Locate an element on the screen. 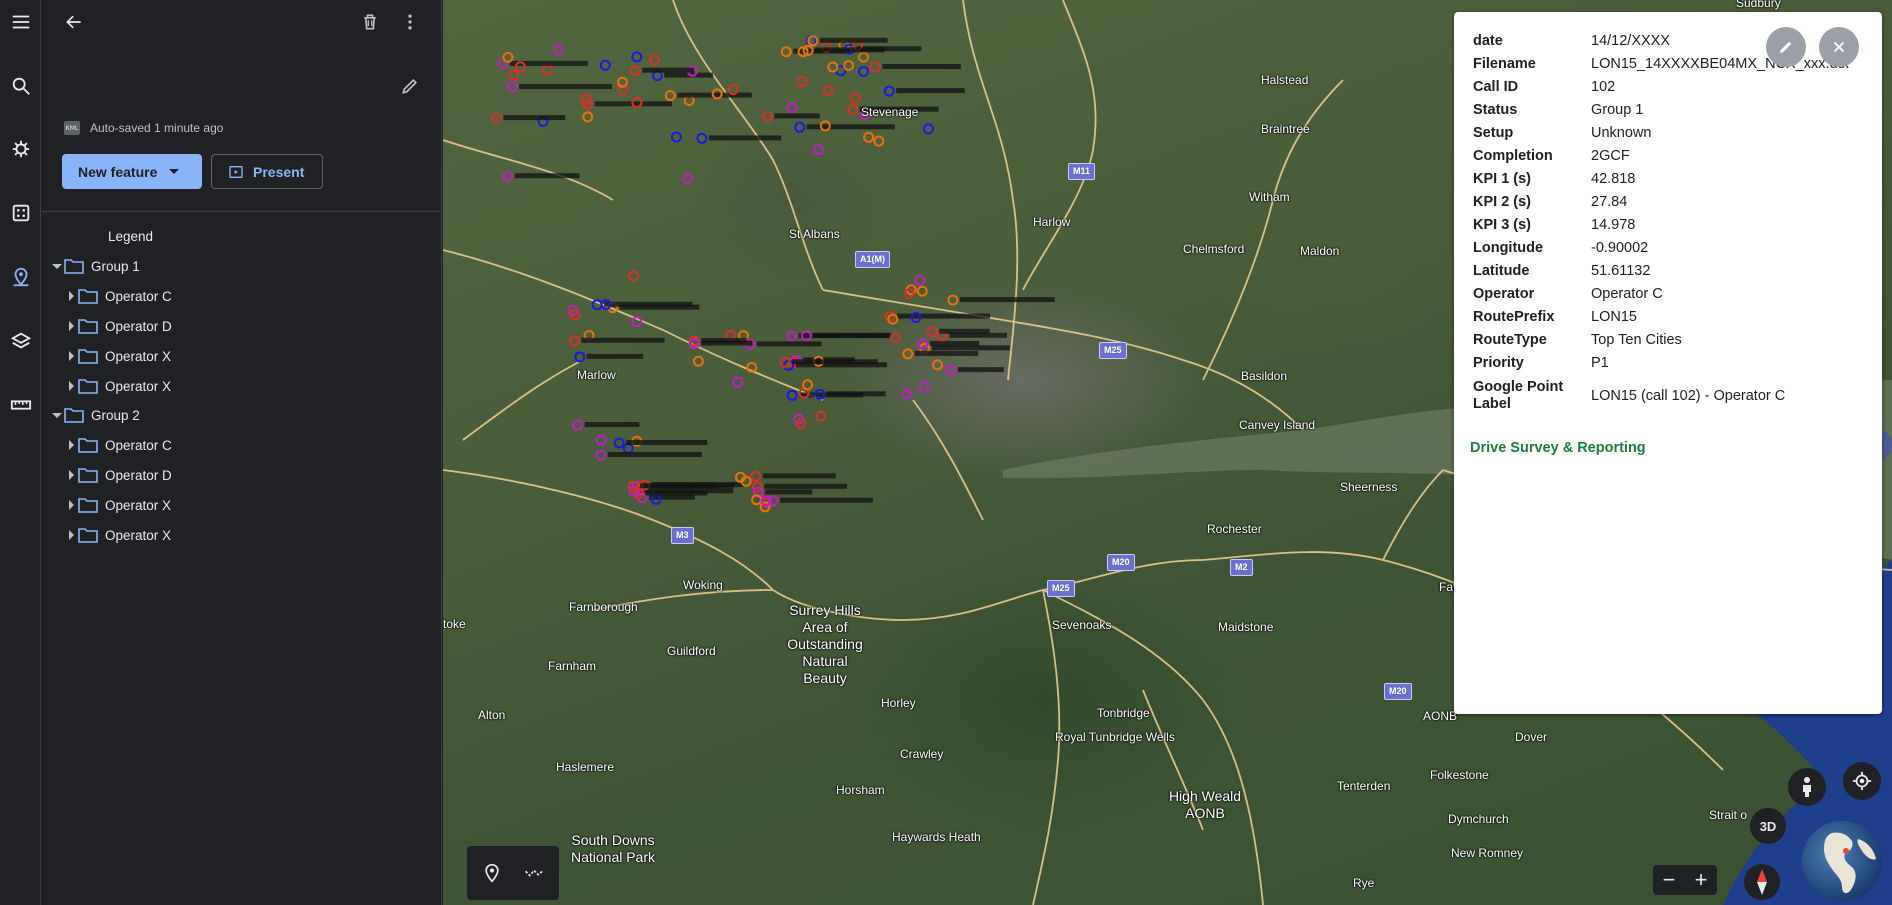  map-style-icon is located at coordinates (20, 341).